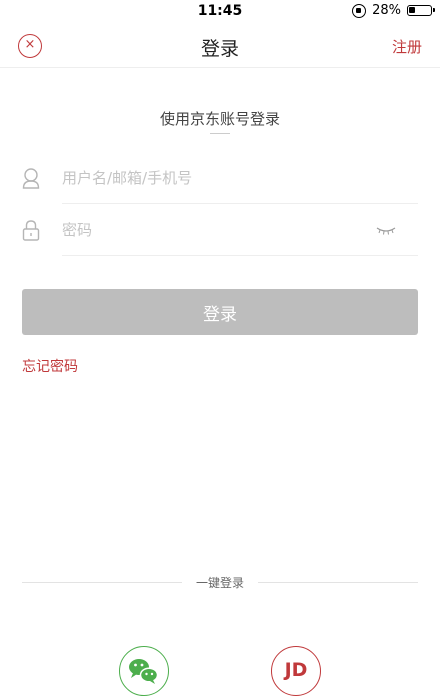  I want to click on wechat-icon, so click(144, 671).